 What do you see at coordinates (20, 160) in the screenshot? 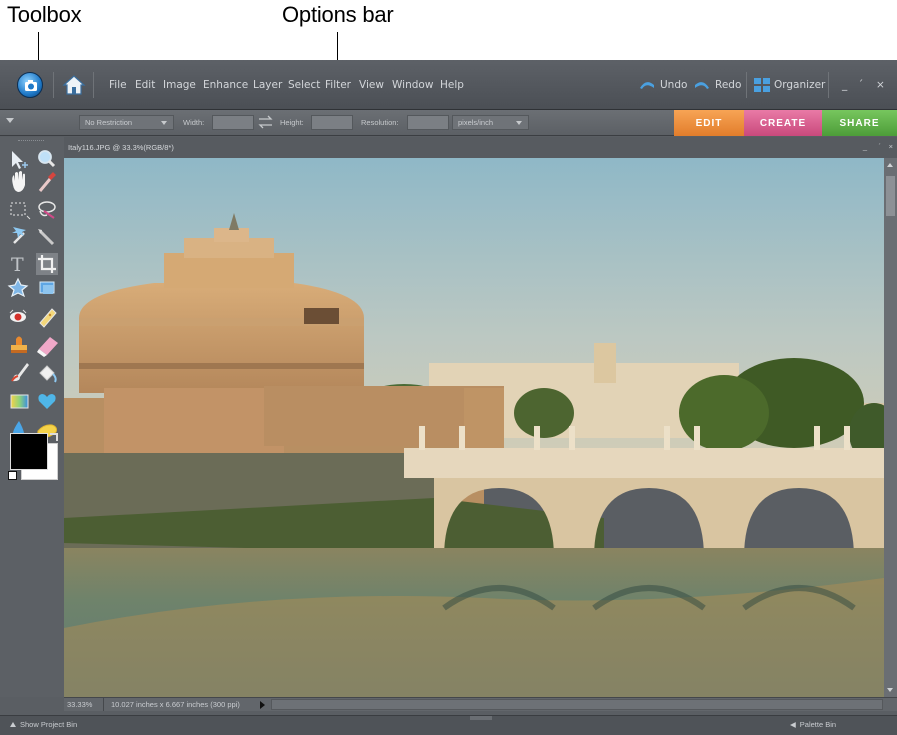
I see `move-tool-icon` at bounding box center [20, 160].